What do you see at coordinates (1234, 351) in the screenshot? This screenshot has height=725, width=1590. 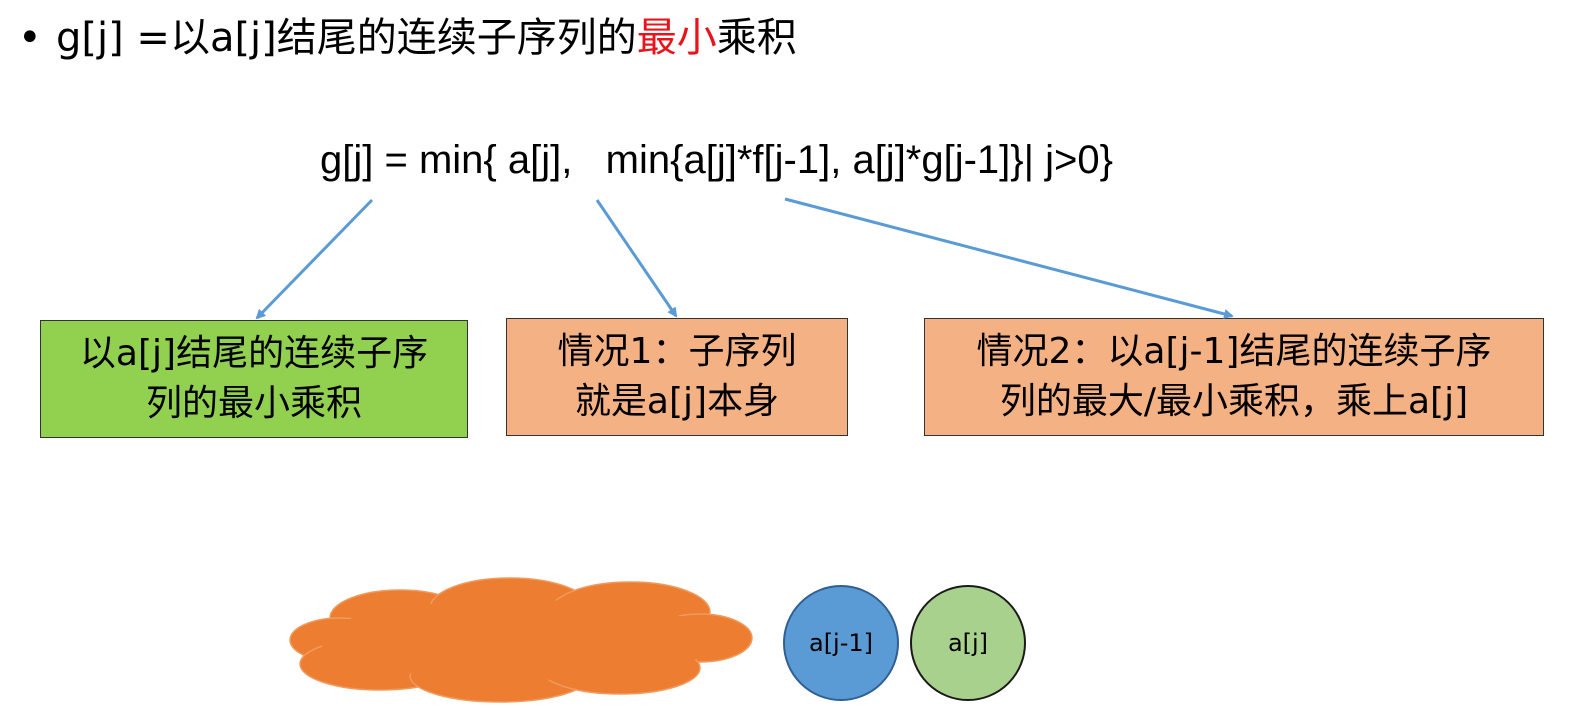 I see `case2-box-line1: 情况2：以a[j-1]结尾的连续子序` at bounding box center [1234, 351].